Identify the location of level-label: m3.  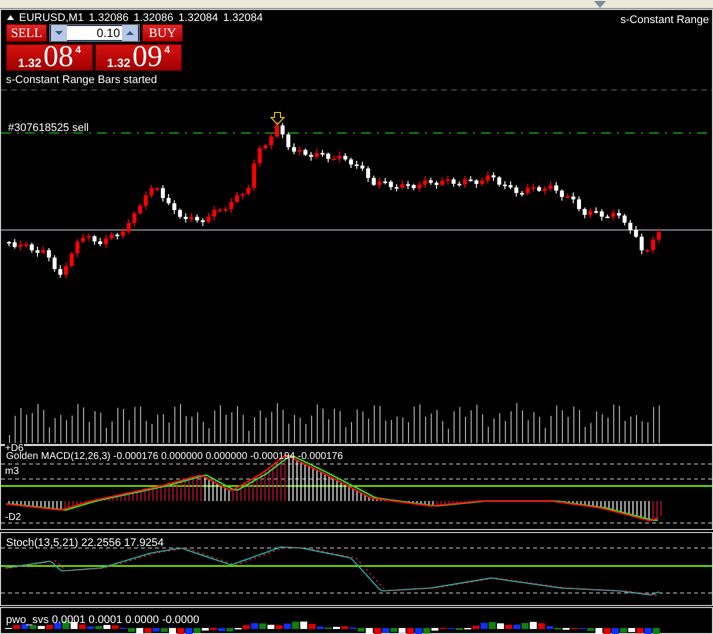
(12, 472).